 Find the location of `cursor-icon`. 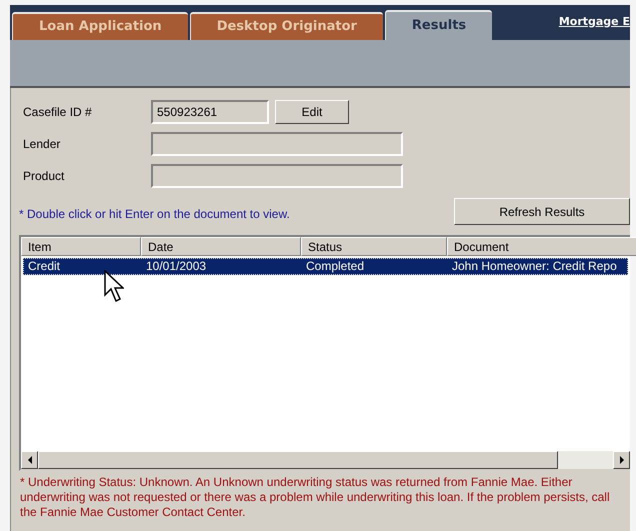

cursor-icon is located at coordinates (114, 287).